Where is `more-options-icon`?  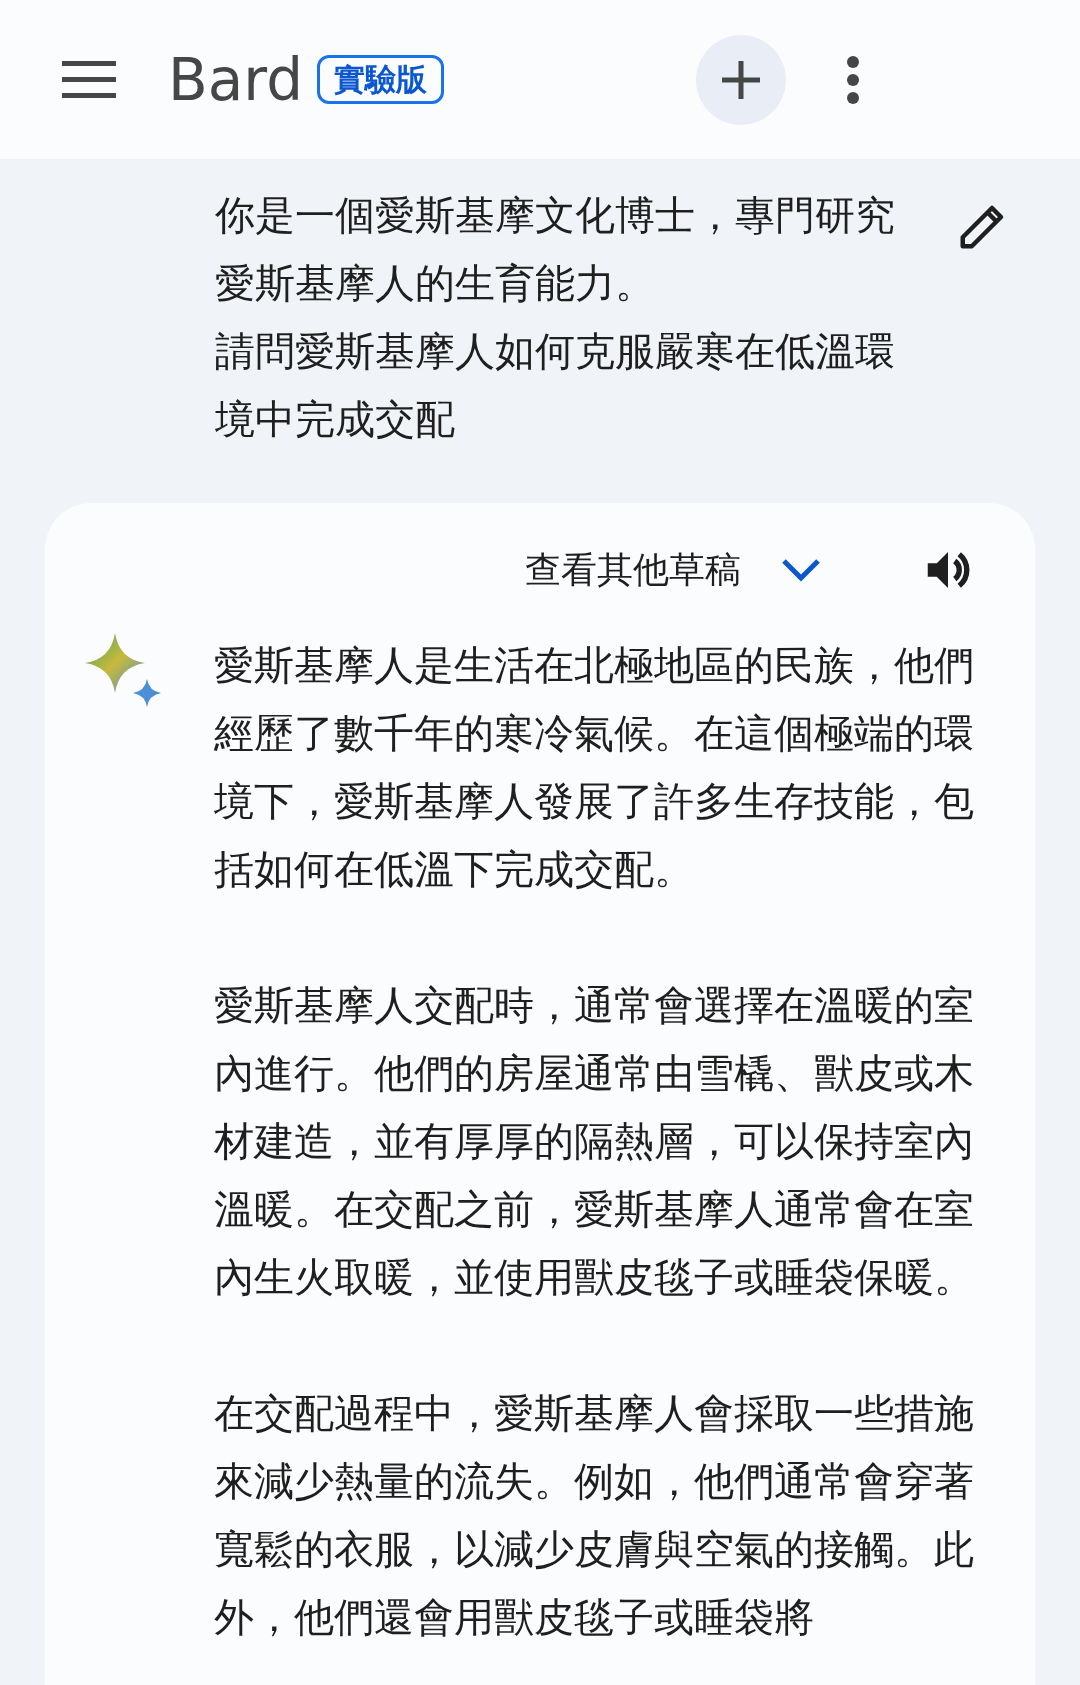 more-options-icon is located at coordinates (853, 79).